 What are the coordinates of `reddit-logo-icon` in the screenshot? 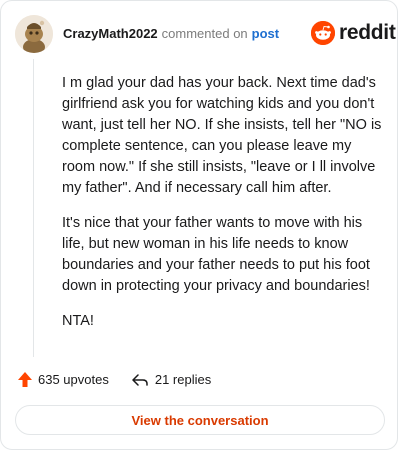 It's located at (323, 33).